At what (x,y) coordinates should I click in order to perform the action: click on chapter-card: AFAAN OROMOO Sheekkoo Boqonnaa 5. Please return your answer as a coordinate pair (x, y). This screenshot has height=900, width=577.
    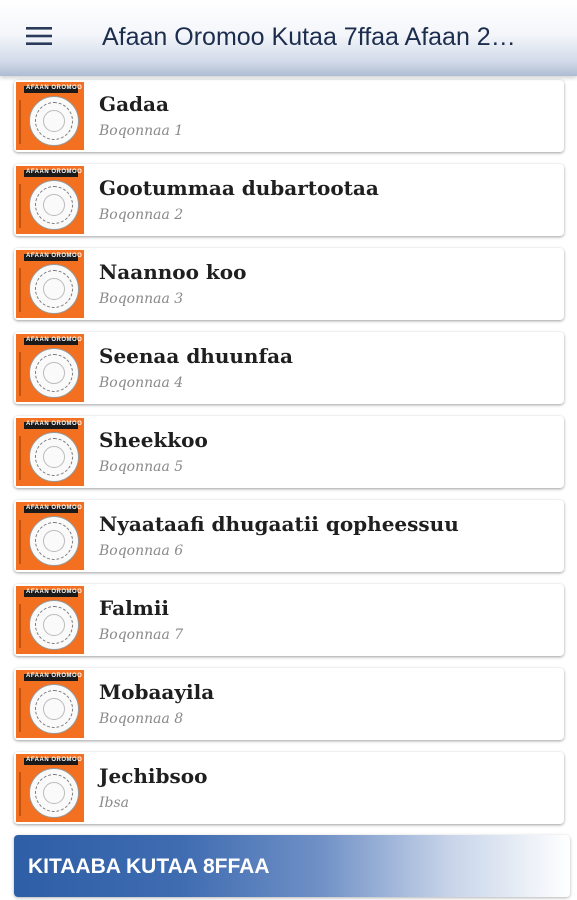
    Looking at the image, I should click on (289, 452).